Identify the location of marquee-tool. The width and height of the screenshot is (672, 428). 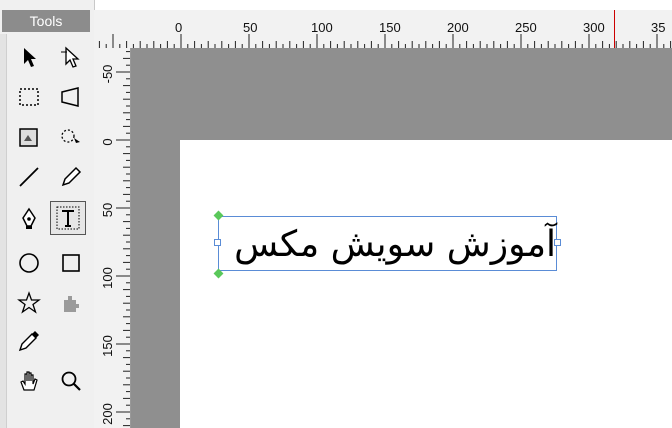
(29, 97).